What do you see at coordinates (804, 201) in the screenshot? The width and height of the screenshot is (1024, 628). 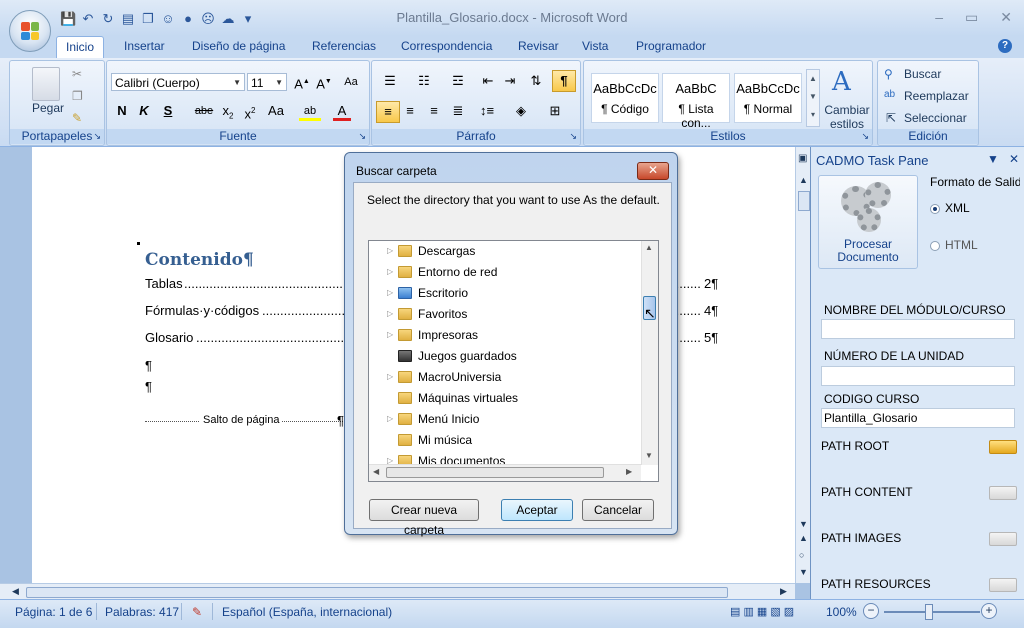 I see `document-scroll-thumb` at bounding box center [804, 201].